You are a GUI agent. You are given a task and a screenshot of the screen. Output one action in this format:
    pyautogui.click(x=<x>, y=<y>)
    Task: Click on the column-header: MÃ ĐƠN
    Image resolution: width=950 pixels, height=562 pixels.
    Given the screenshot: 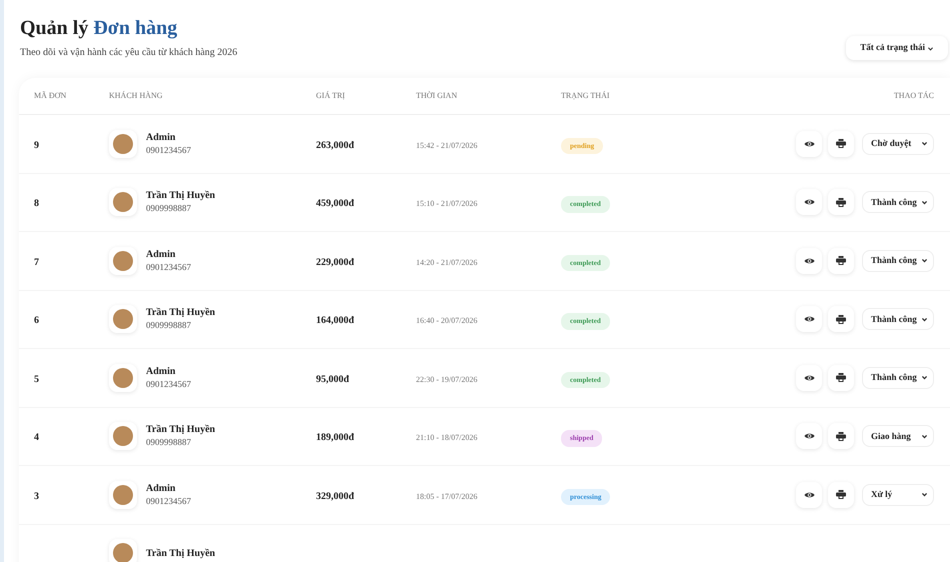 What is the action you would take?
    pyautogui.click(x=50, y=95)
    